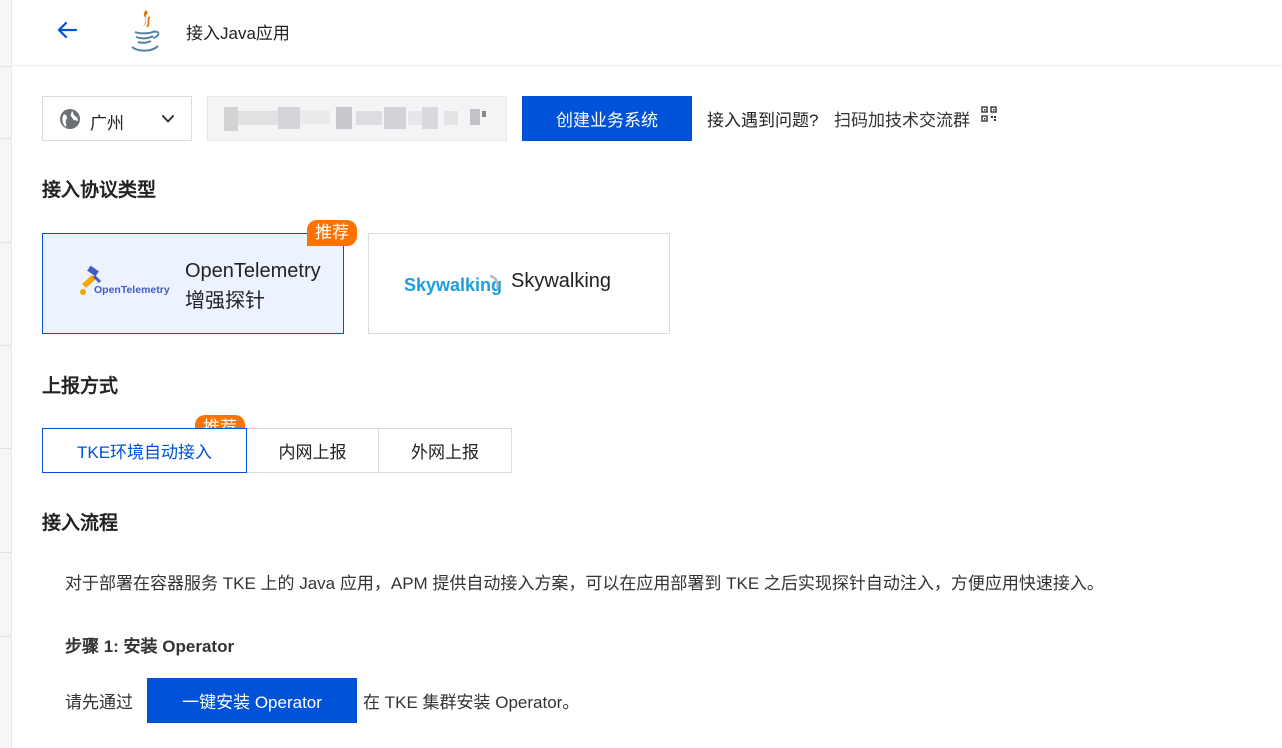  I want to click on step-1-suffix: 在 TKE 集群安装 Operator。, so click(471, 702).